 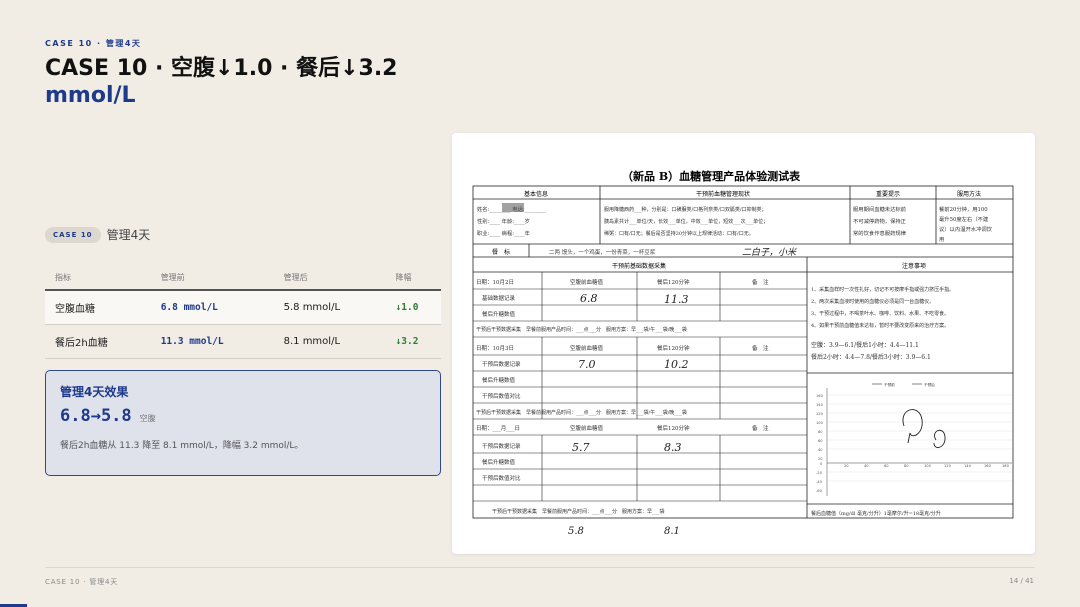 I want to click on svg-text: 毫升50度左右（不建, so click(x=964, y=219).